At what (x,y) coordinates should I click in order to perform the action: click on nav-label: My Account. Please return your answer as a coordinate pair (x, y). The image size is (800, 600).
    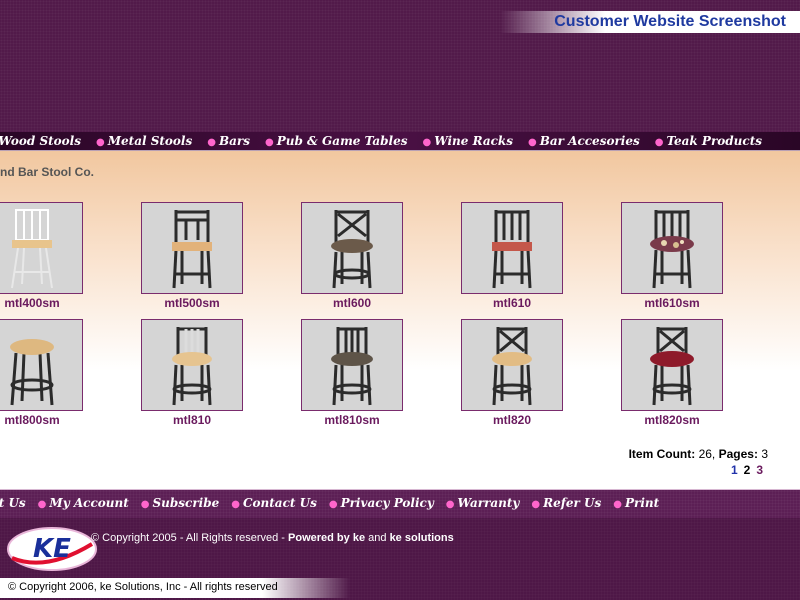
    Looking at the image, I should click on (89, 503).